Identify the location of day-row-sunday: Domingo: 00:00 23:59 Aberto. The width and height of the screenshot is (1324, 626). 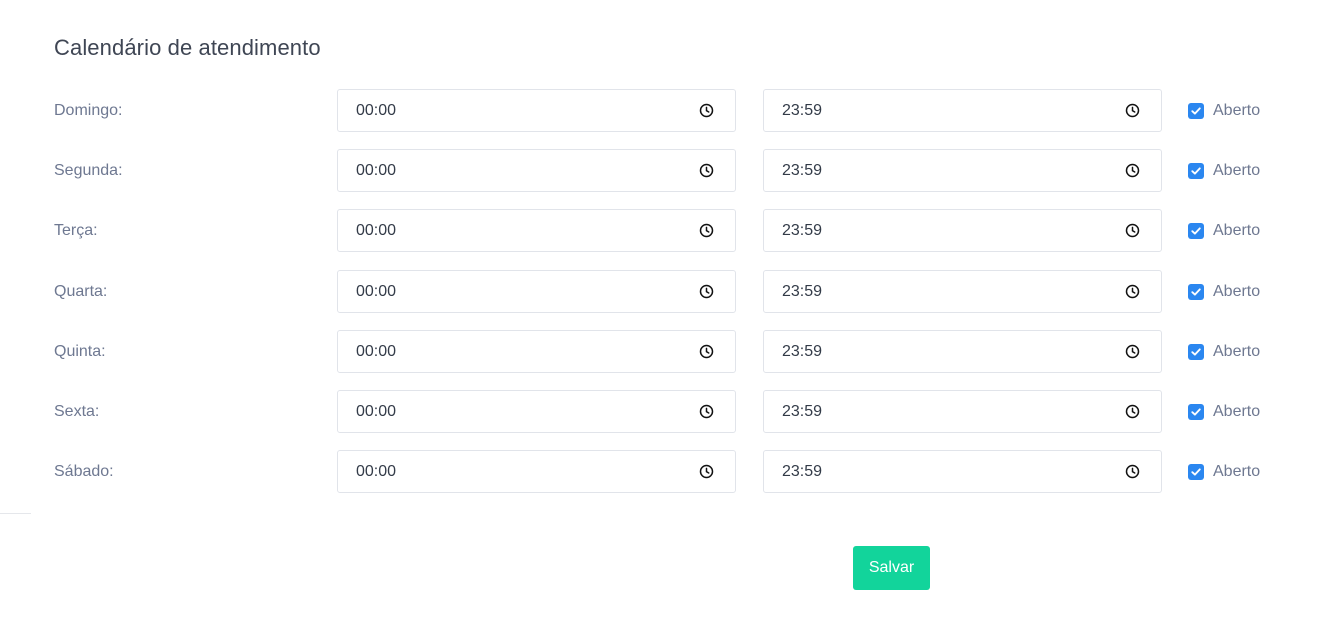
(662, 110).